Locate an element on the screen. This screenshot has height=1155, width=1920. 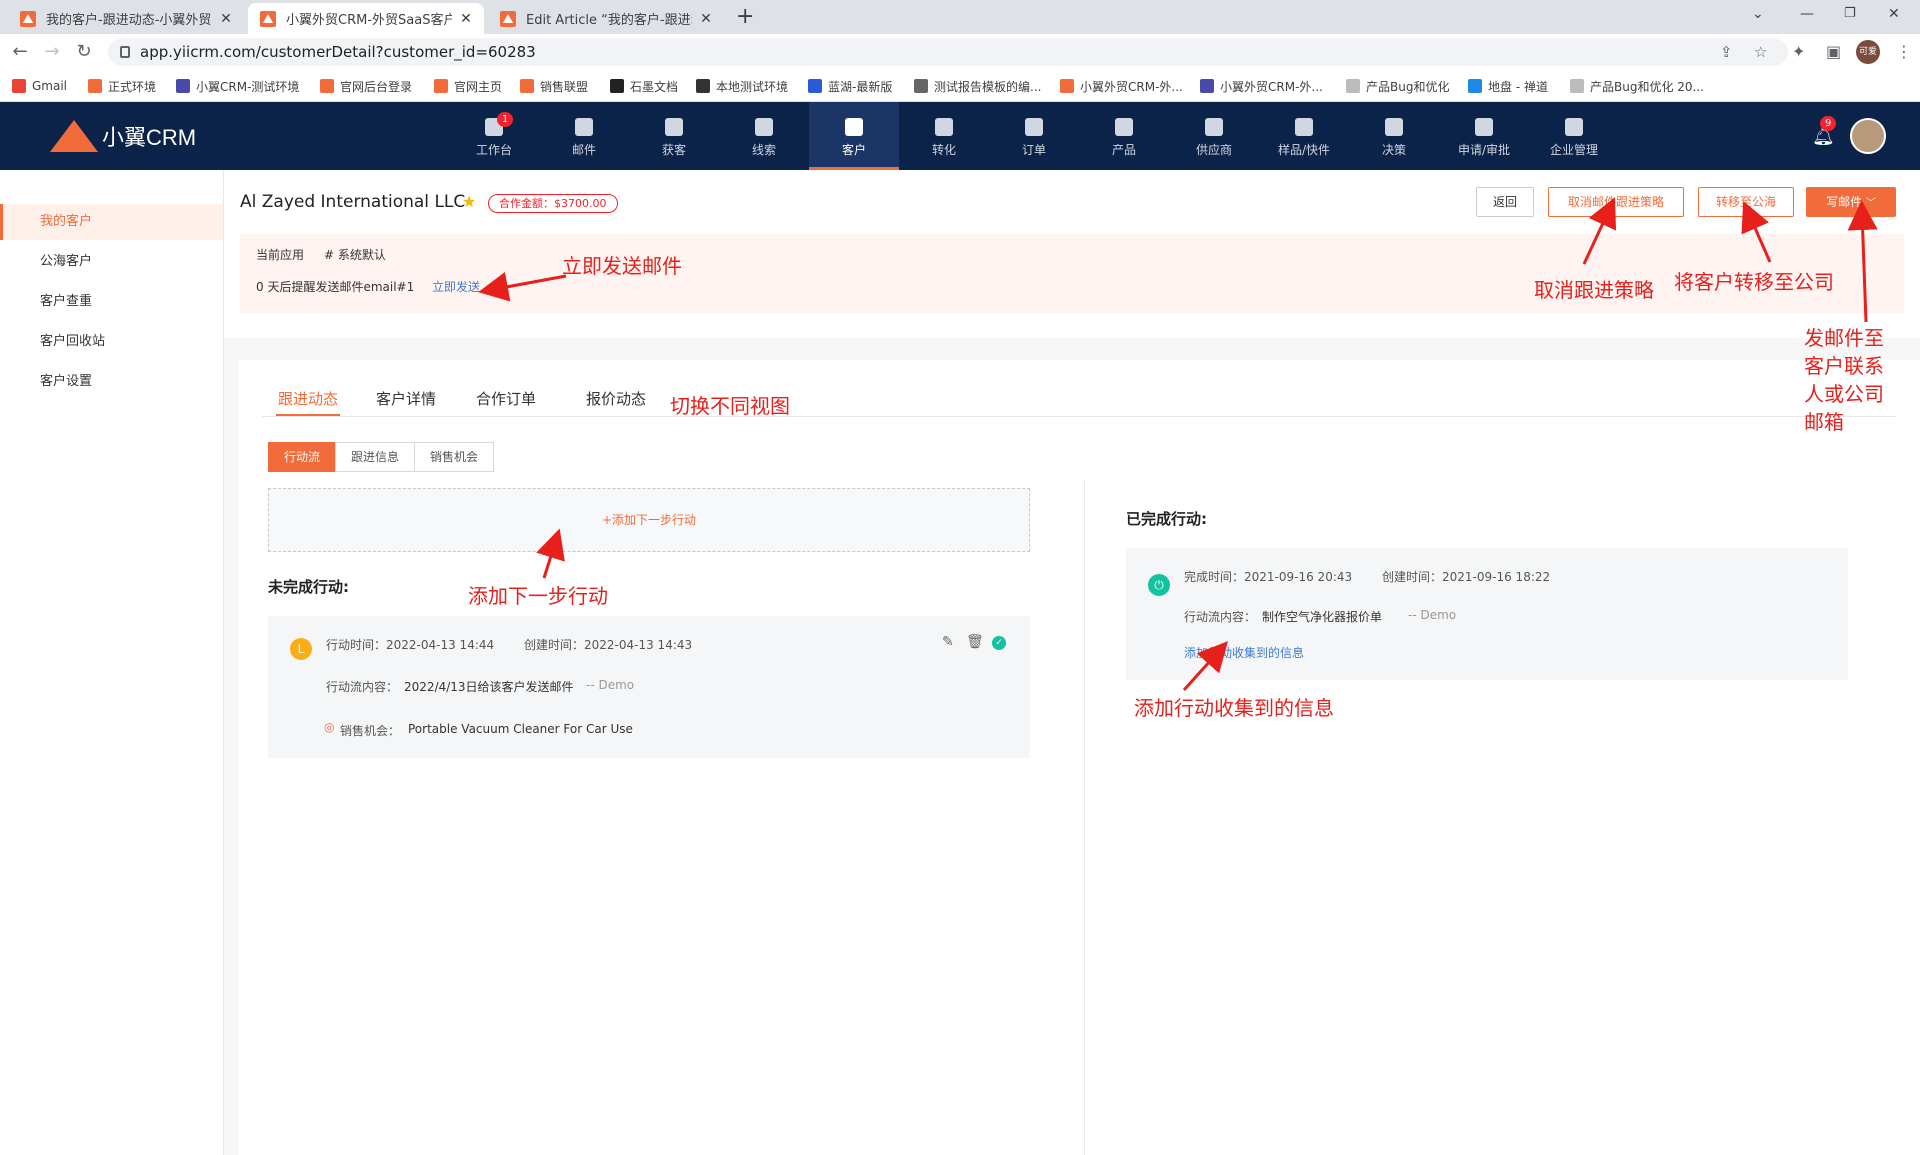
browser-tab: Edit Article “我的客户-跟进动态 ✕ is located at coordinates (606, 18).